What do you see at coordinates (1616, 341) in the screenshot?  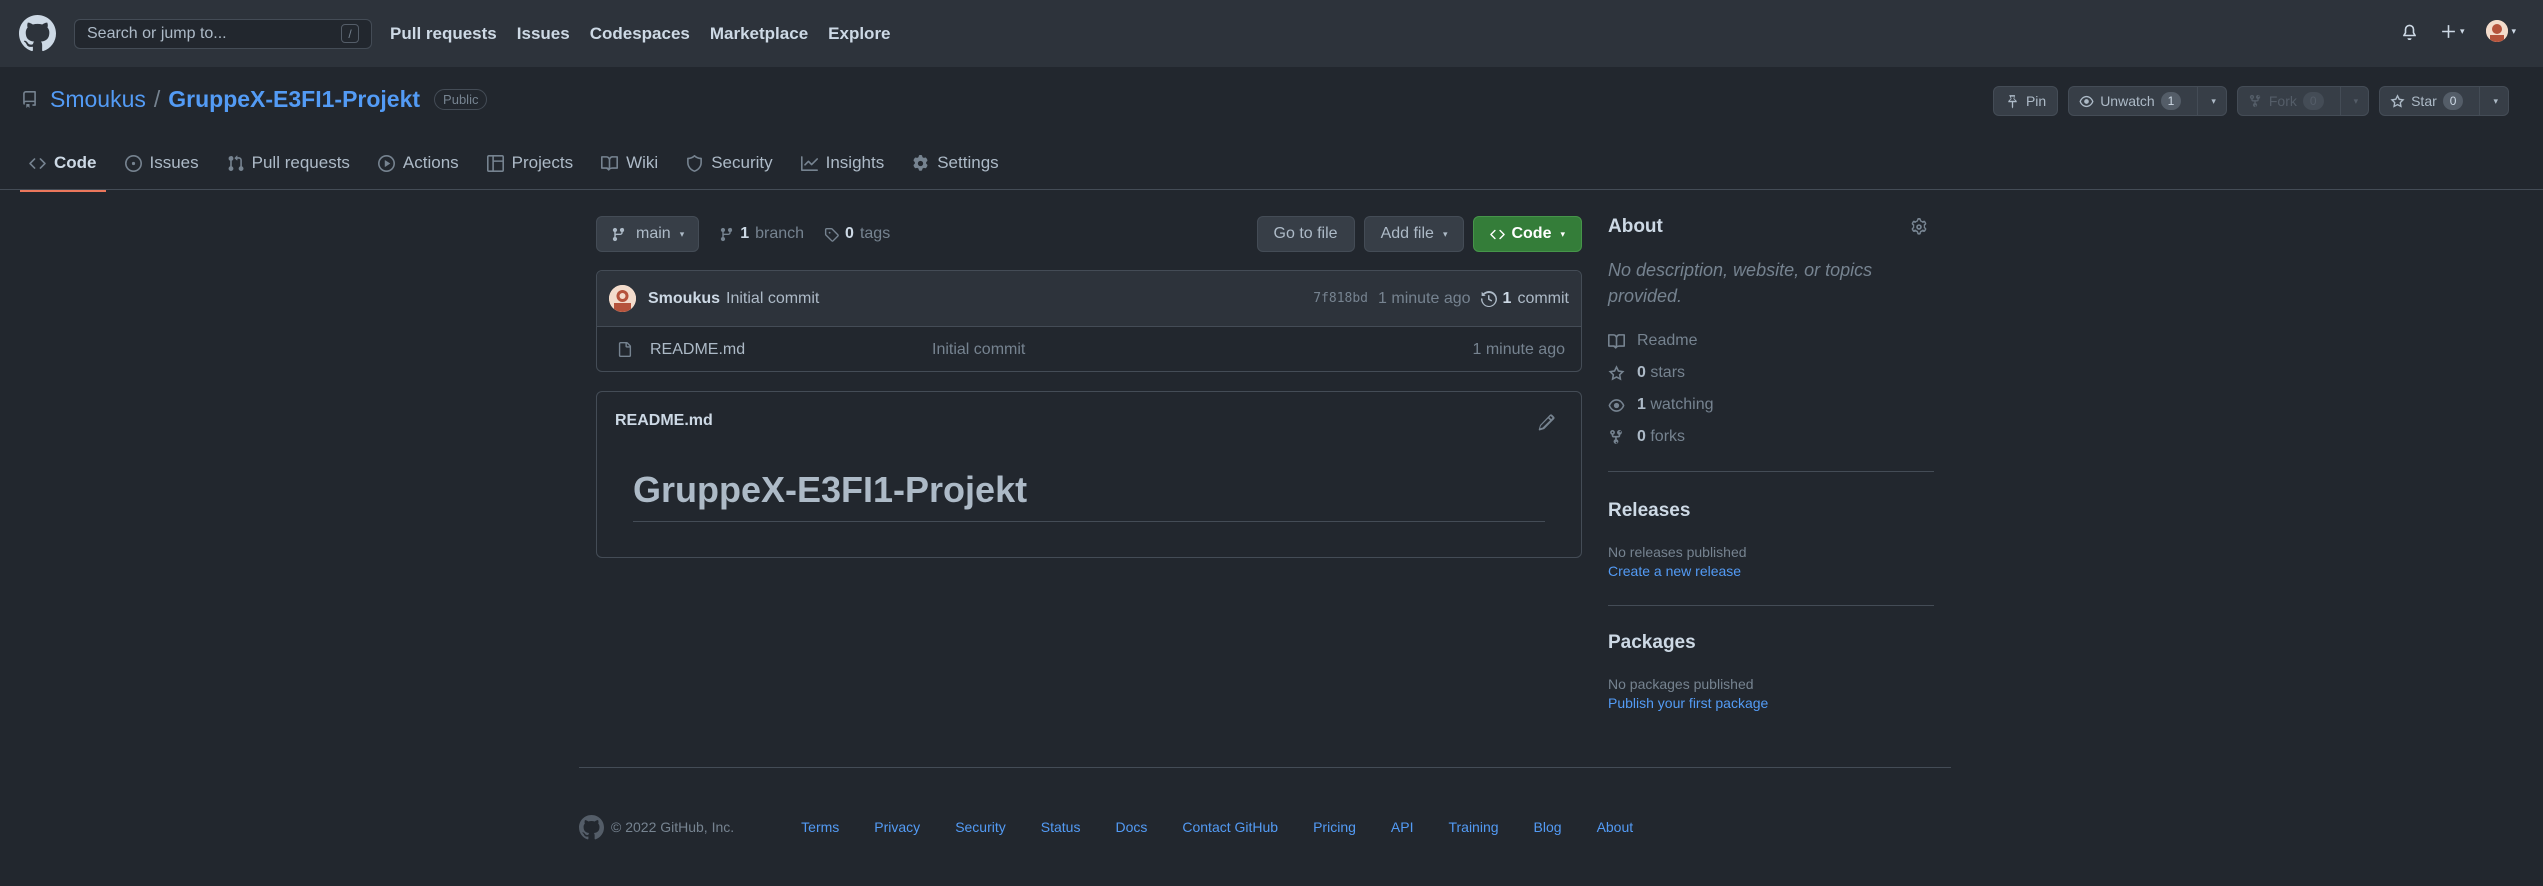 I see `book-icon` at bounding box center [1616, 341].